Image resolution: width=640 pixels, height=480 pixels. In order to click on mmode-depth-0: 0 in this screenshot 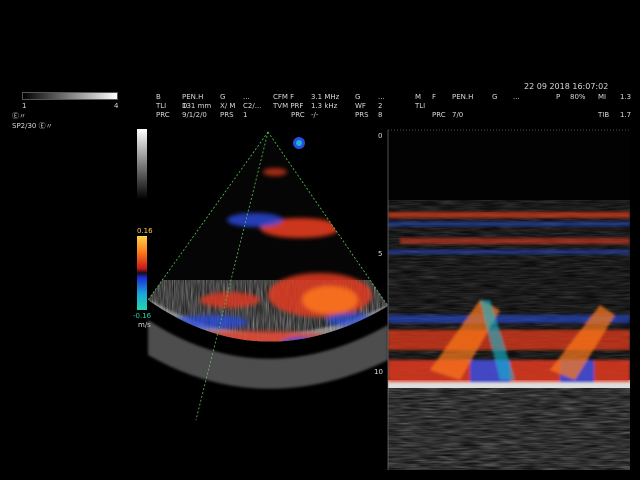, I will do `click(380, 136)`.